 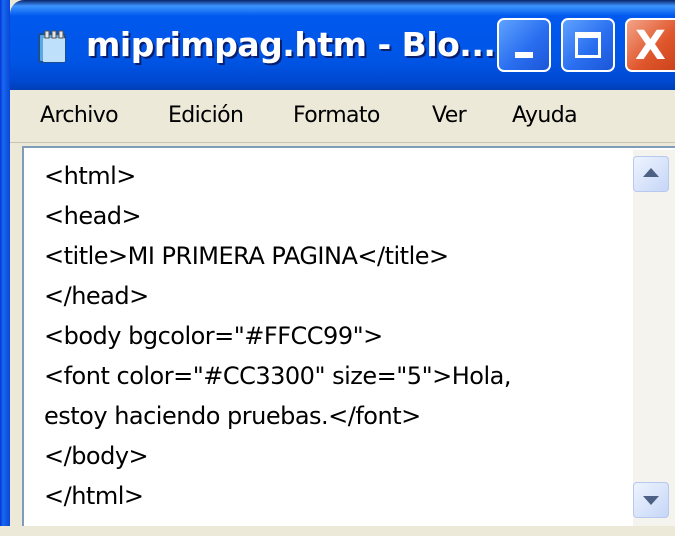 I want to click on scroll-down-arrow-icon, so click(x=651, y=500).